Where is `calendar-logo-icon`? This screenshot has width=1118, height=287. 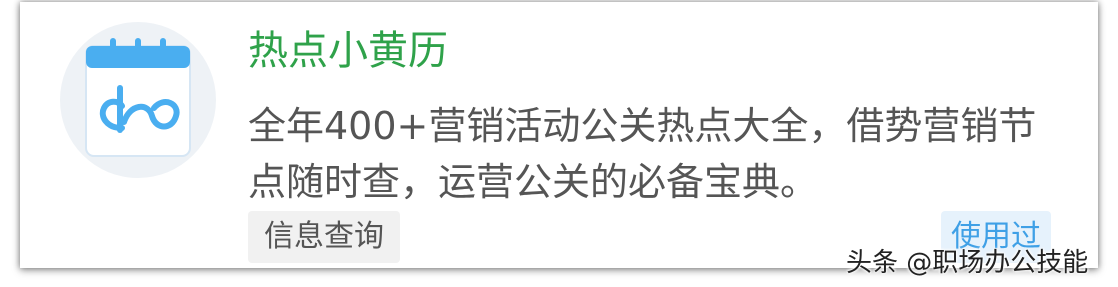
calendar-logo-icon is located at coordinates (138, 97).